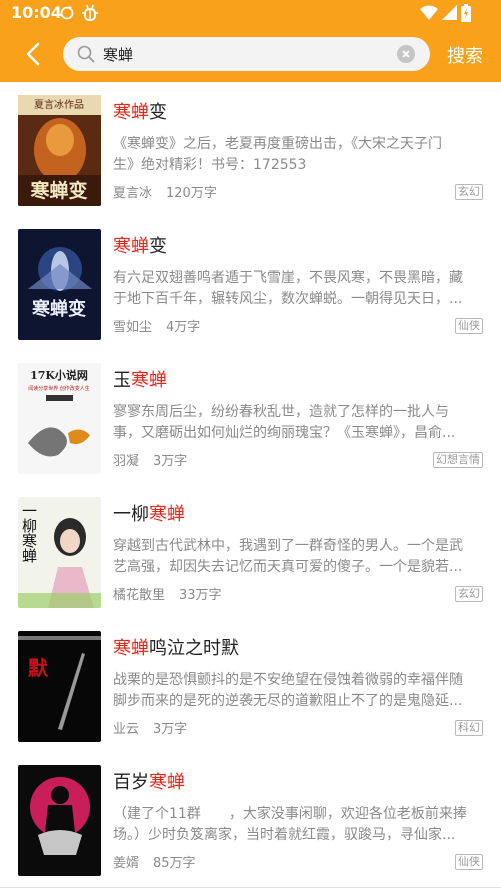 The height and width of the screenshot is (891, 501). I want to click on cover-title: 默, so click(38, 668).